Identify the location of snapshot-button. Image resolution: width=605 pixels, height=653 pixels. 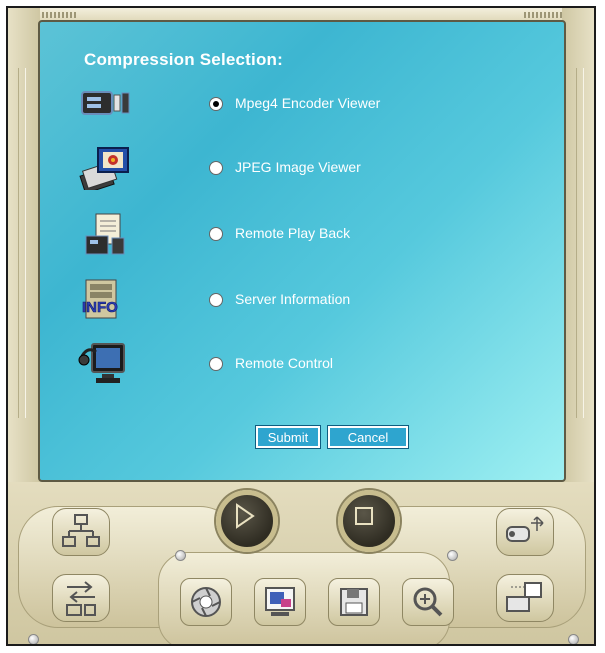
(206, 602).